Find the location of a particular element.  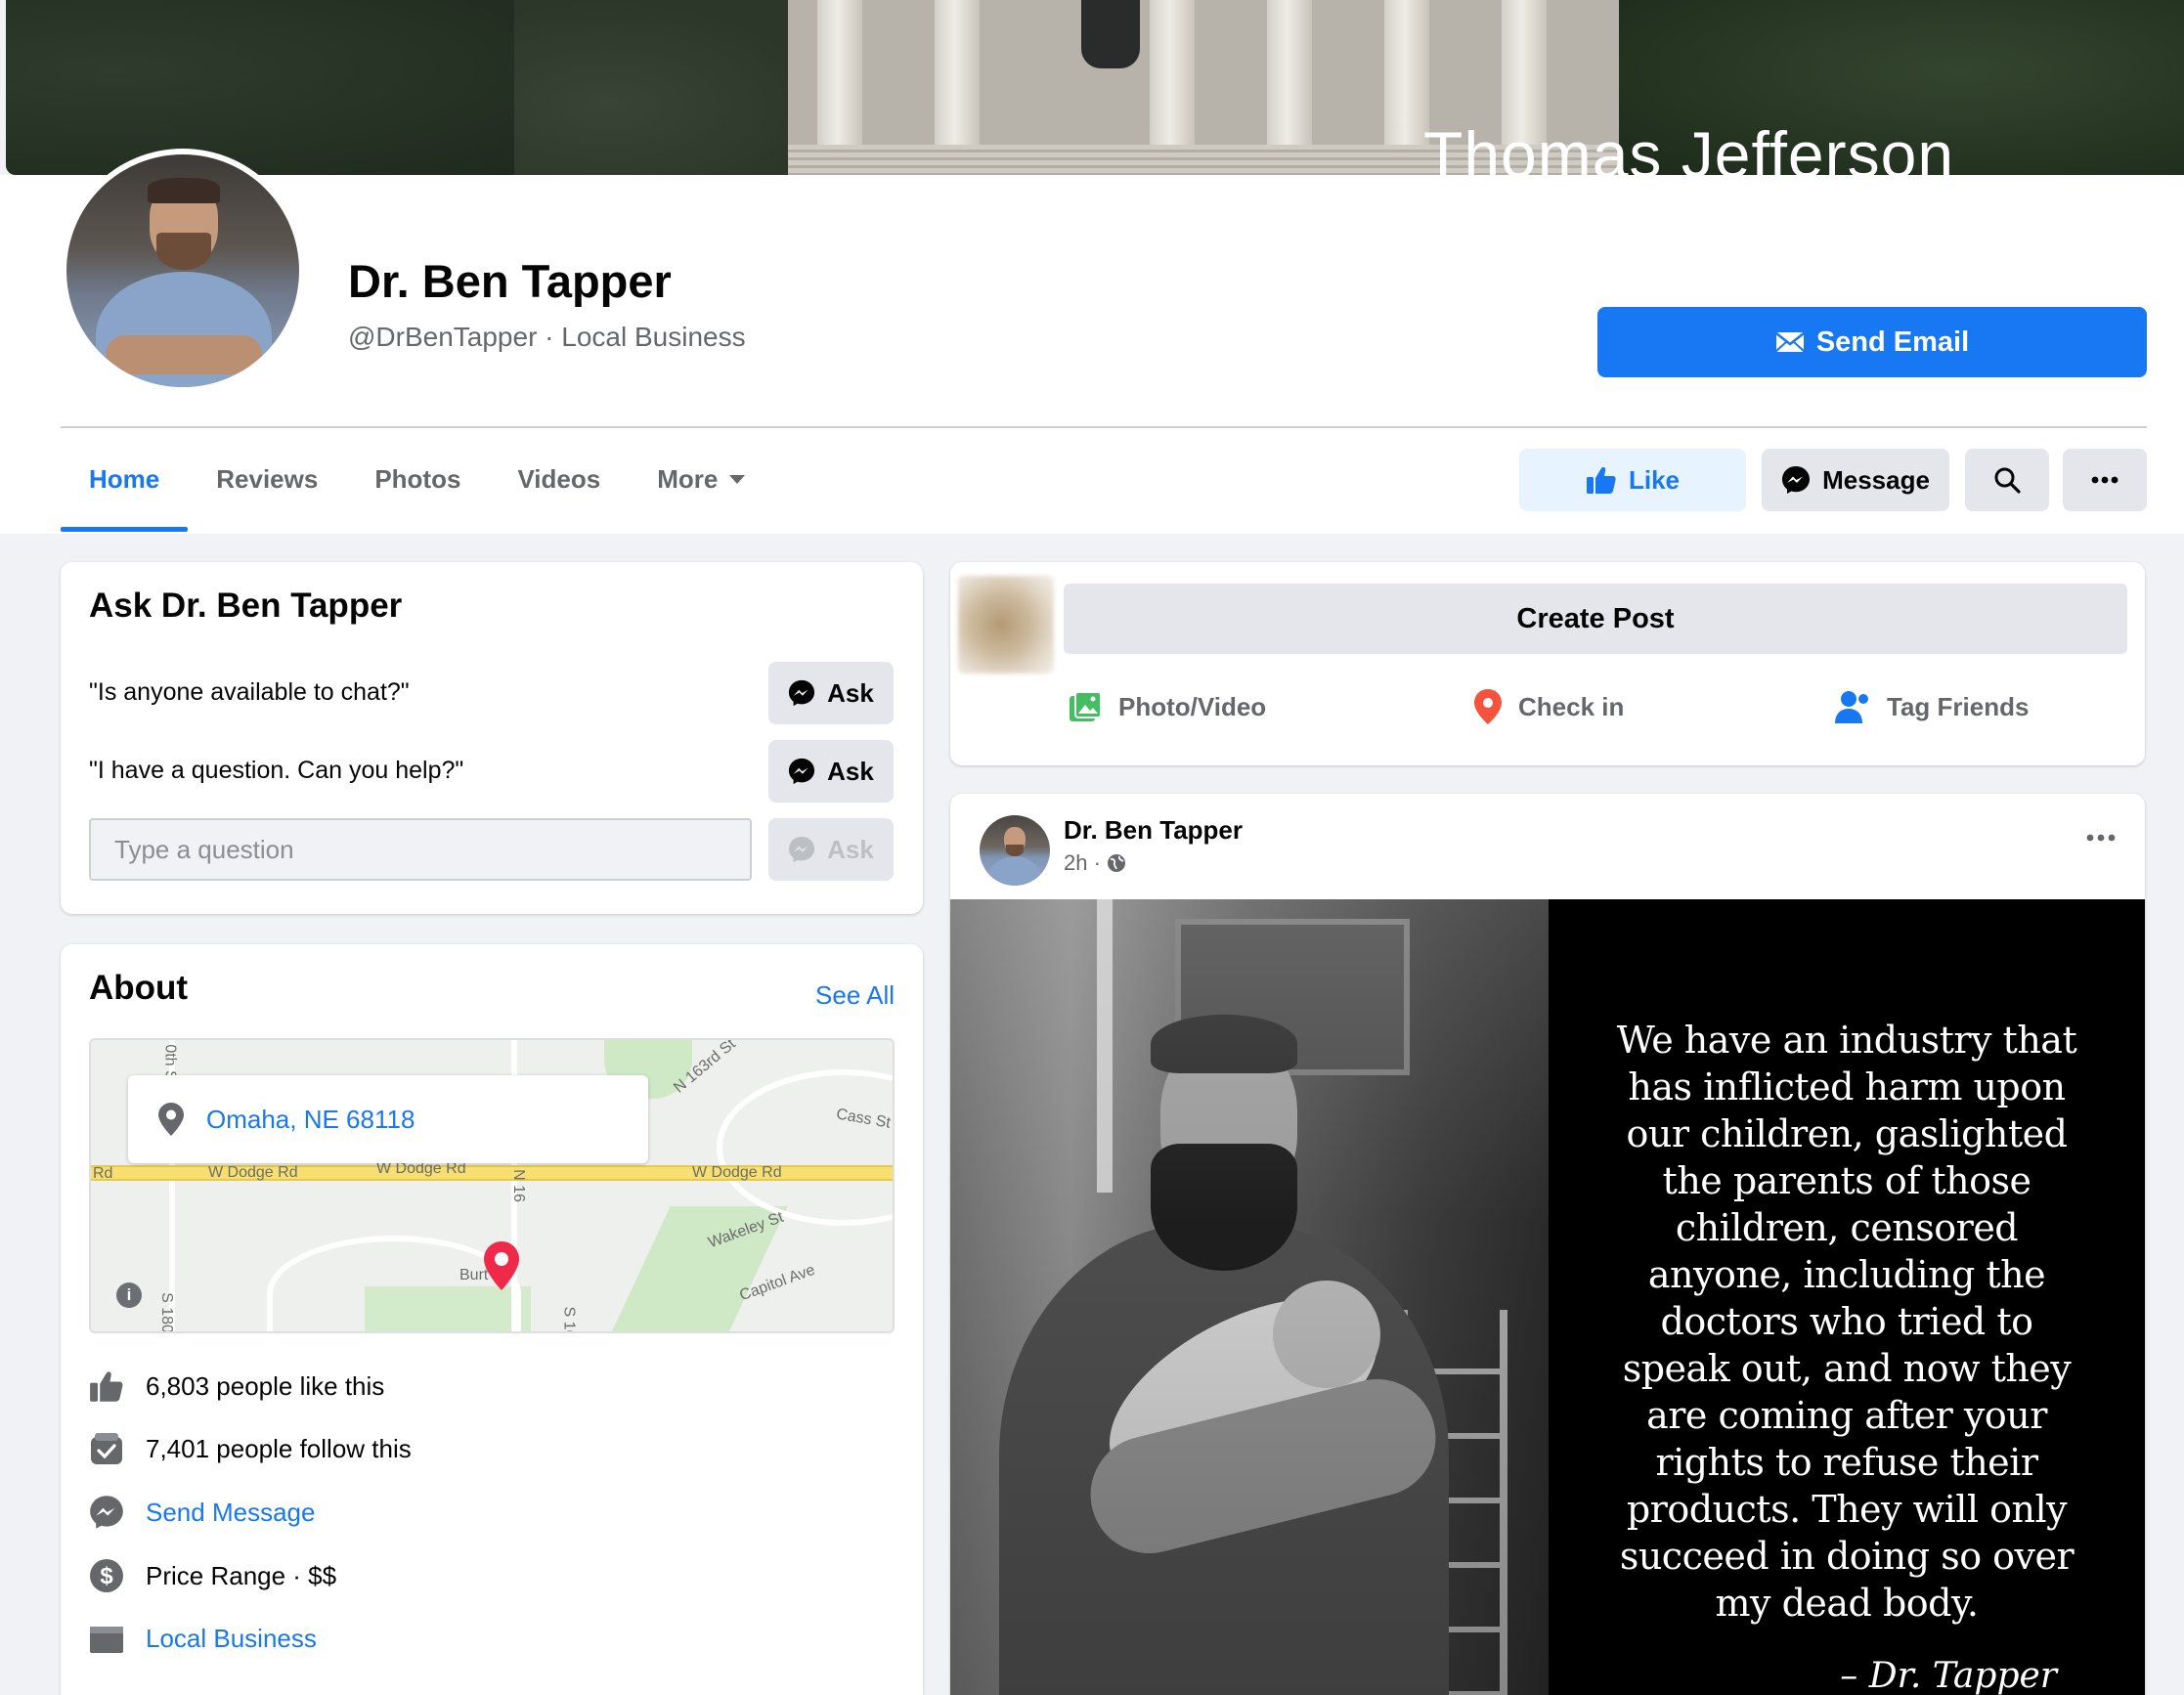

envelope-icon is located at coordinates (1790, 342).